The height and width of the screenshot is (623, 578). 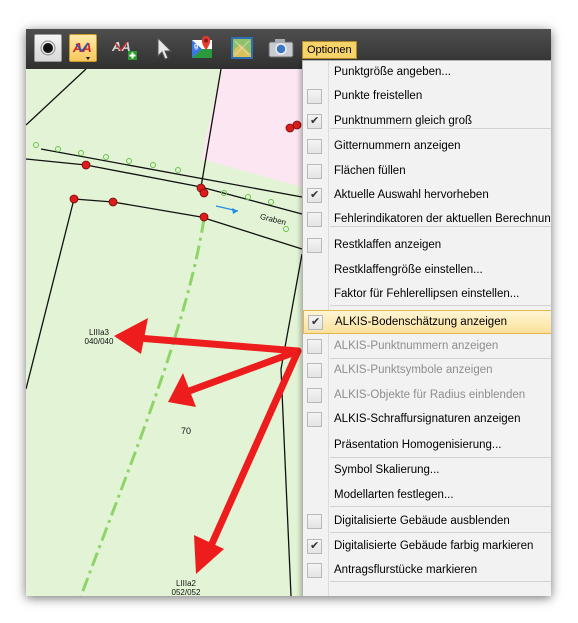 I want to click on options-tooltip: Optionen, so click(x=329, y=50).